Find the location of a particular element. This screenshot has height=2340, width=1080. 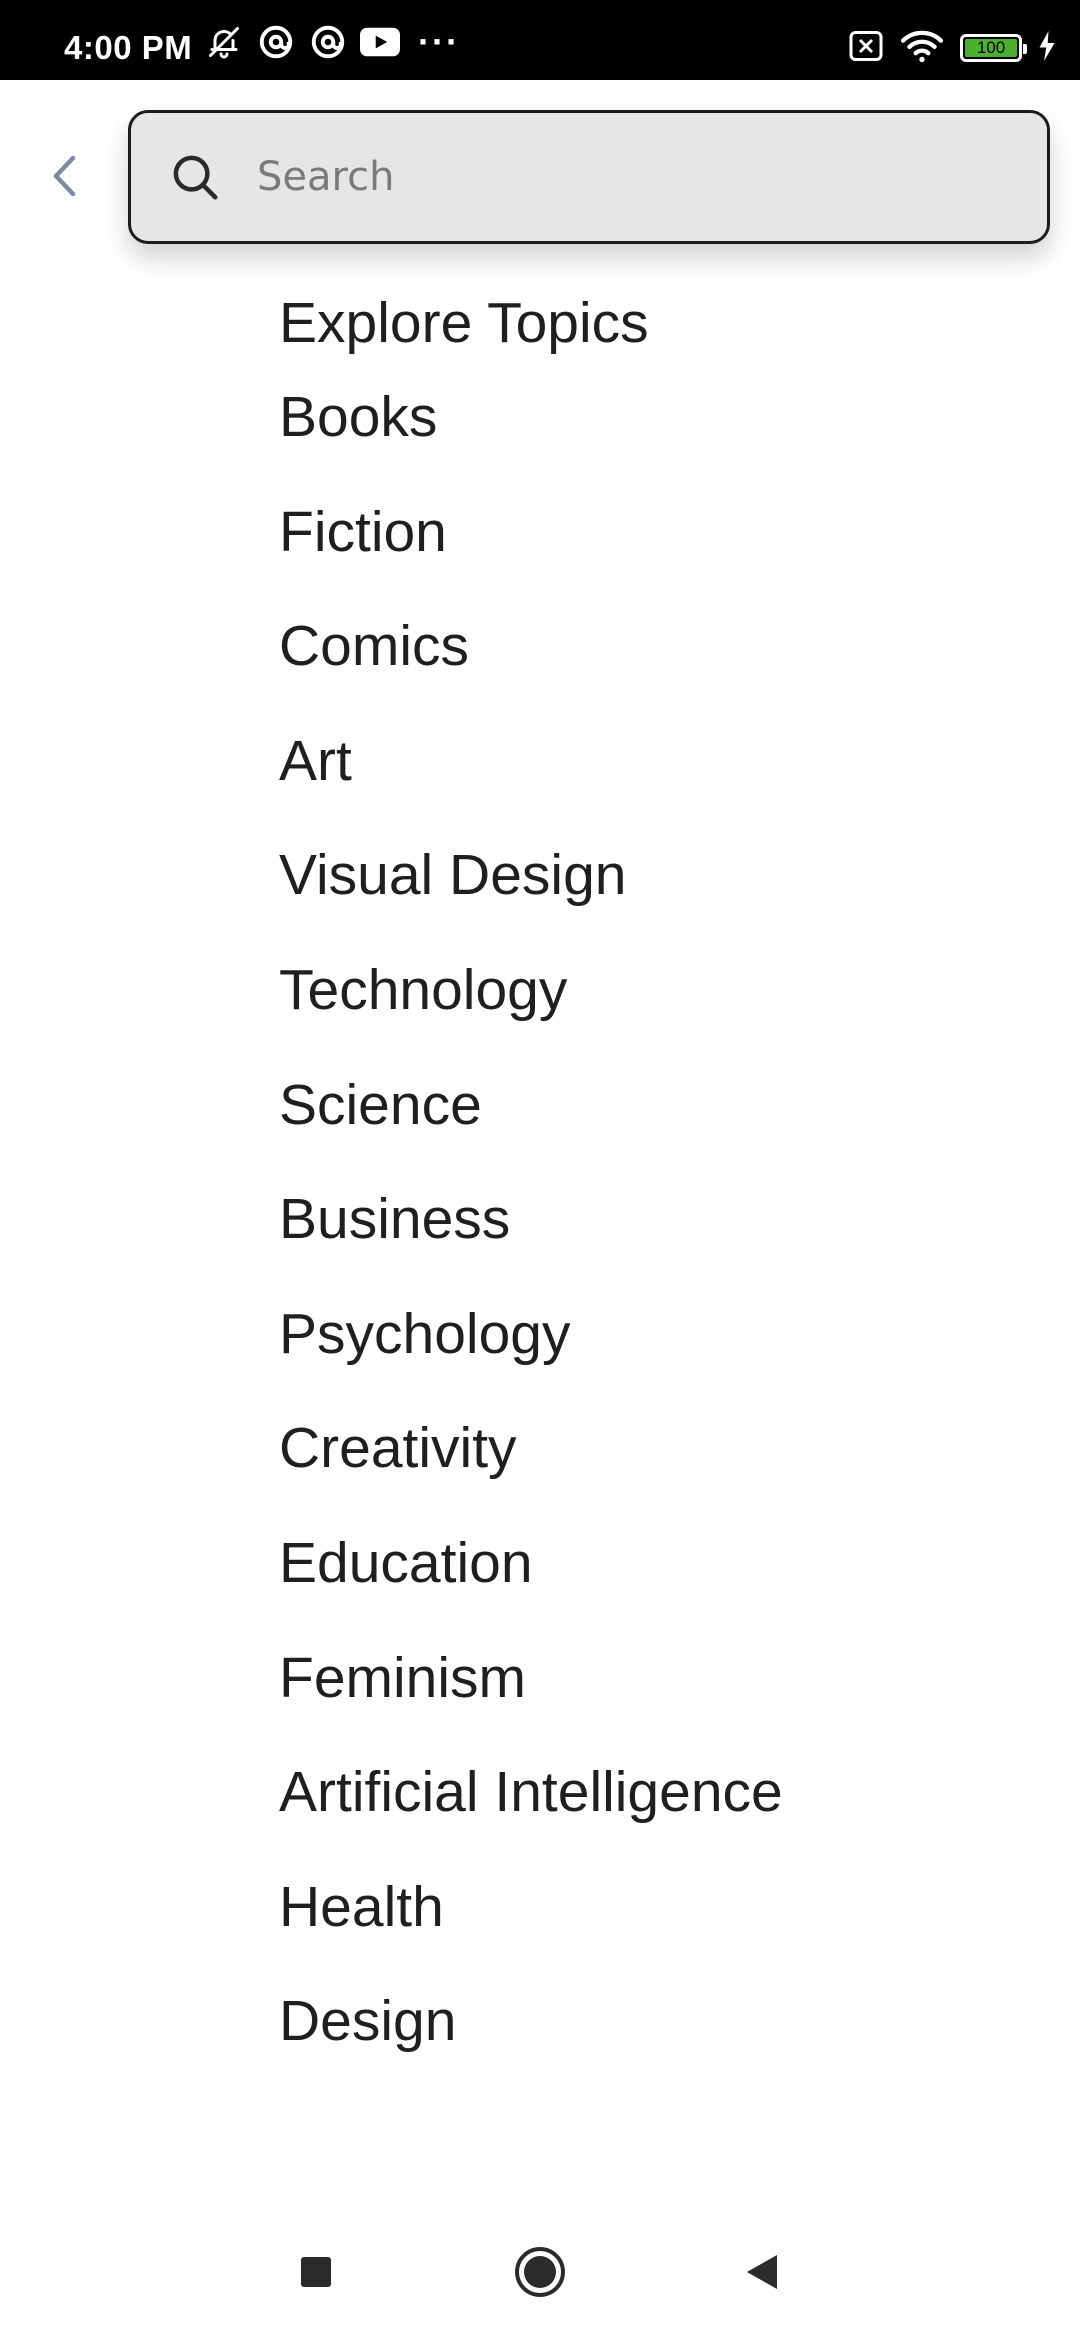

recents-square-icon is located at coordinates (316, 2274).